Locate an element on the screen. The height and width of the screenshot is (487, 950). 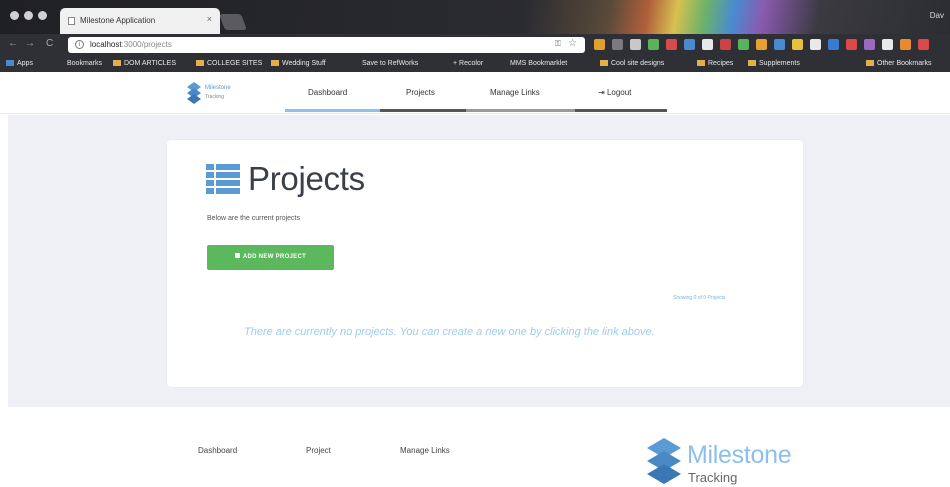
address-bar: i localhost:3000/projects ⚿ ☆ is located at coordinates (326, 45).